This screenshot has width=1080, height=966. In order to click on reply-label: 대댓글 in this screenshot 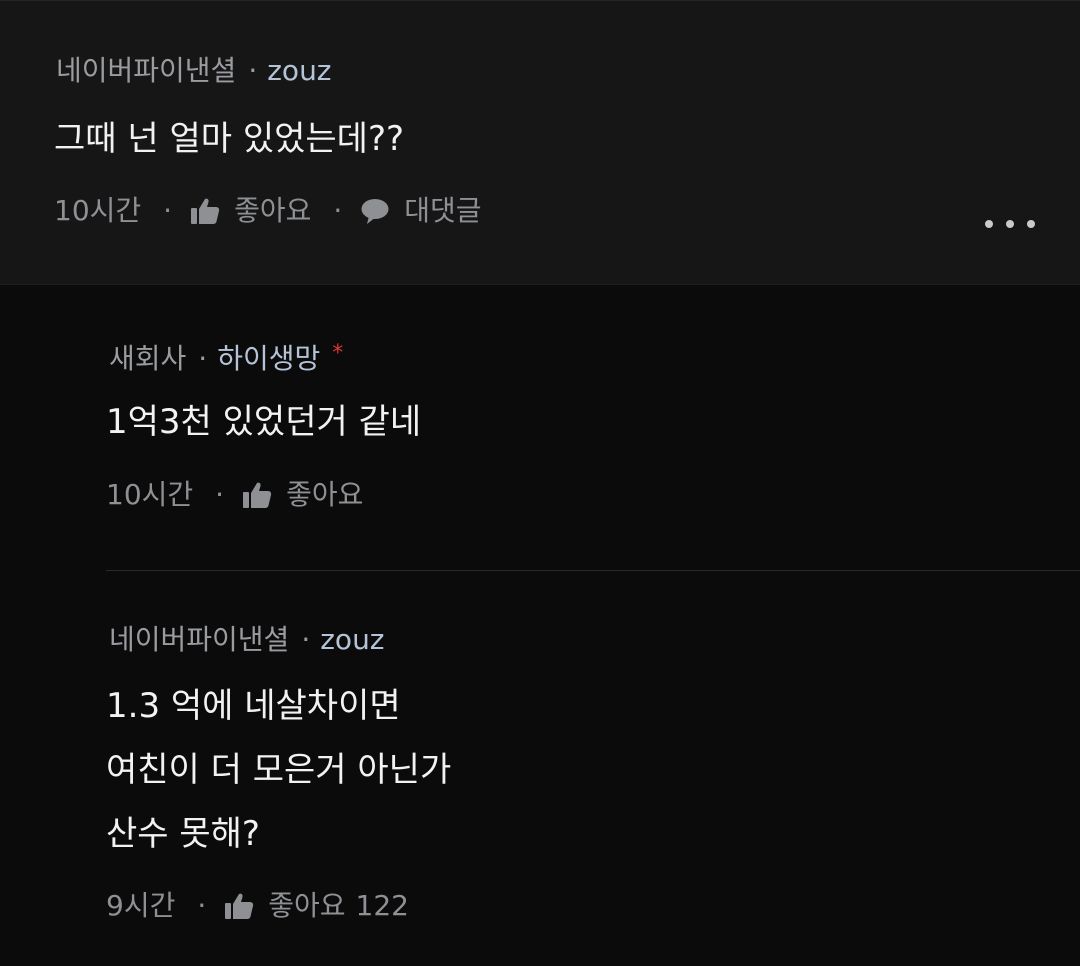, I will do `click(443, 210)`.